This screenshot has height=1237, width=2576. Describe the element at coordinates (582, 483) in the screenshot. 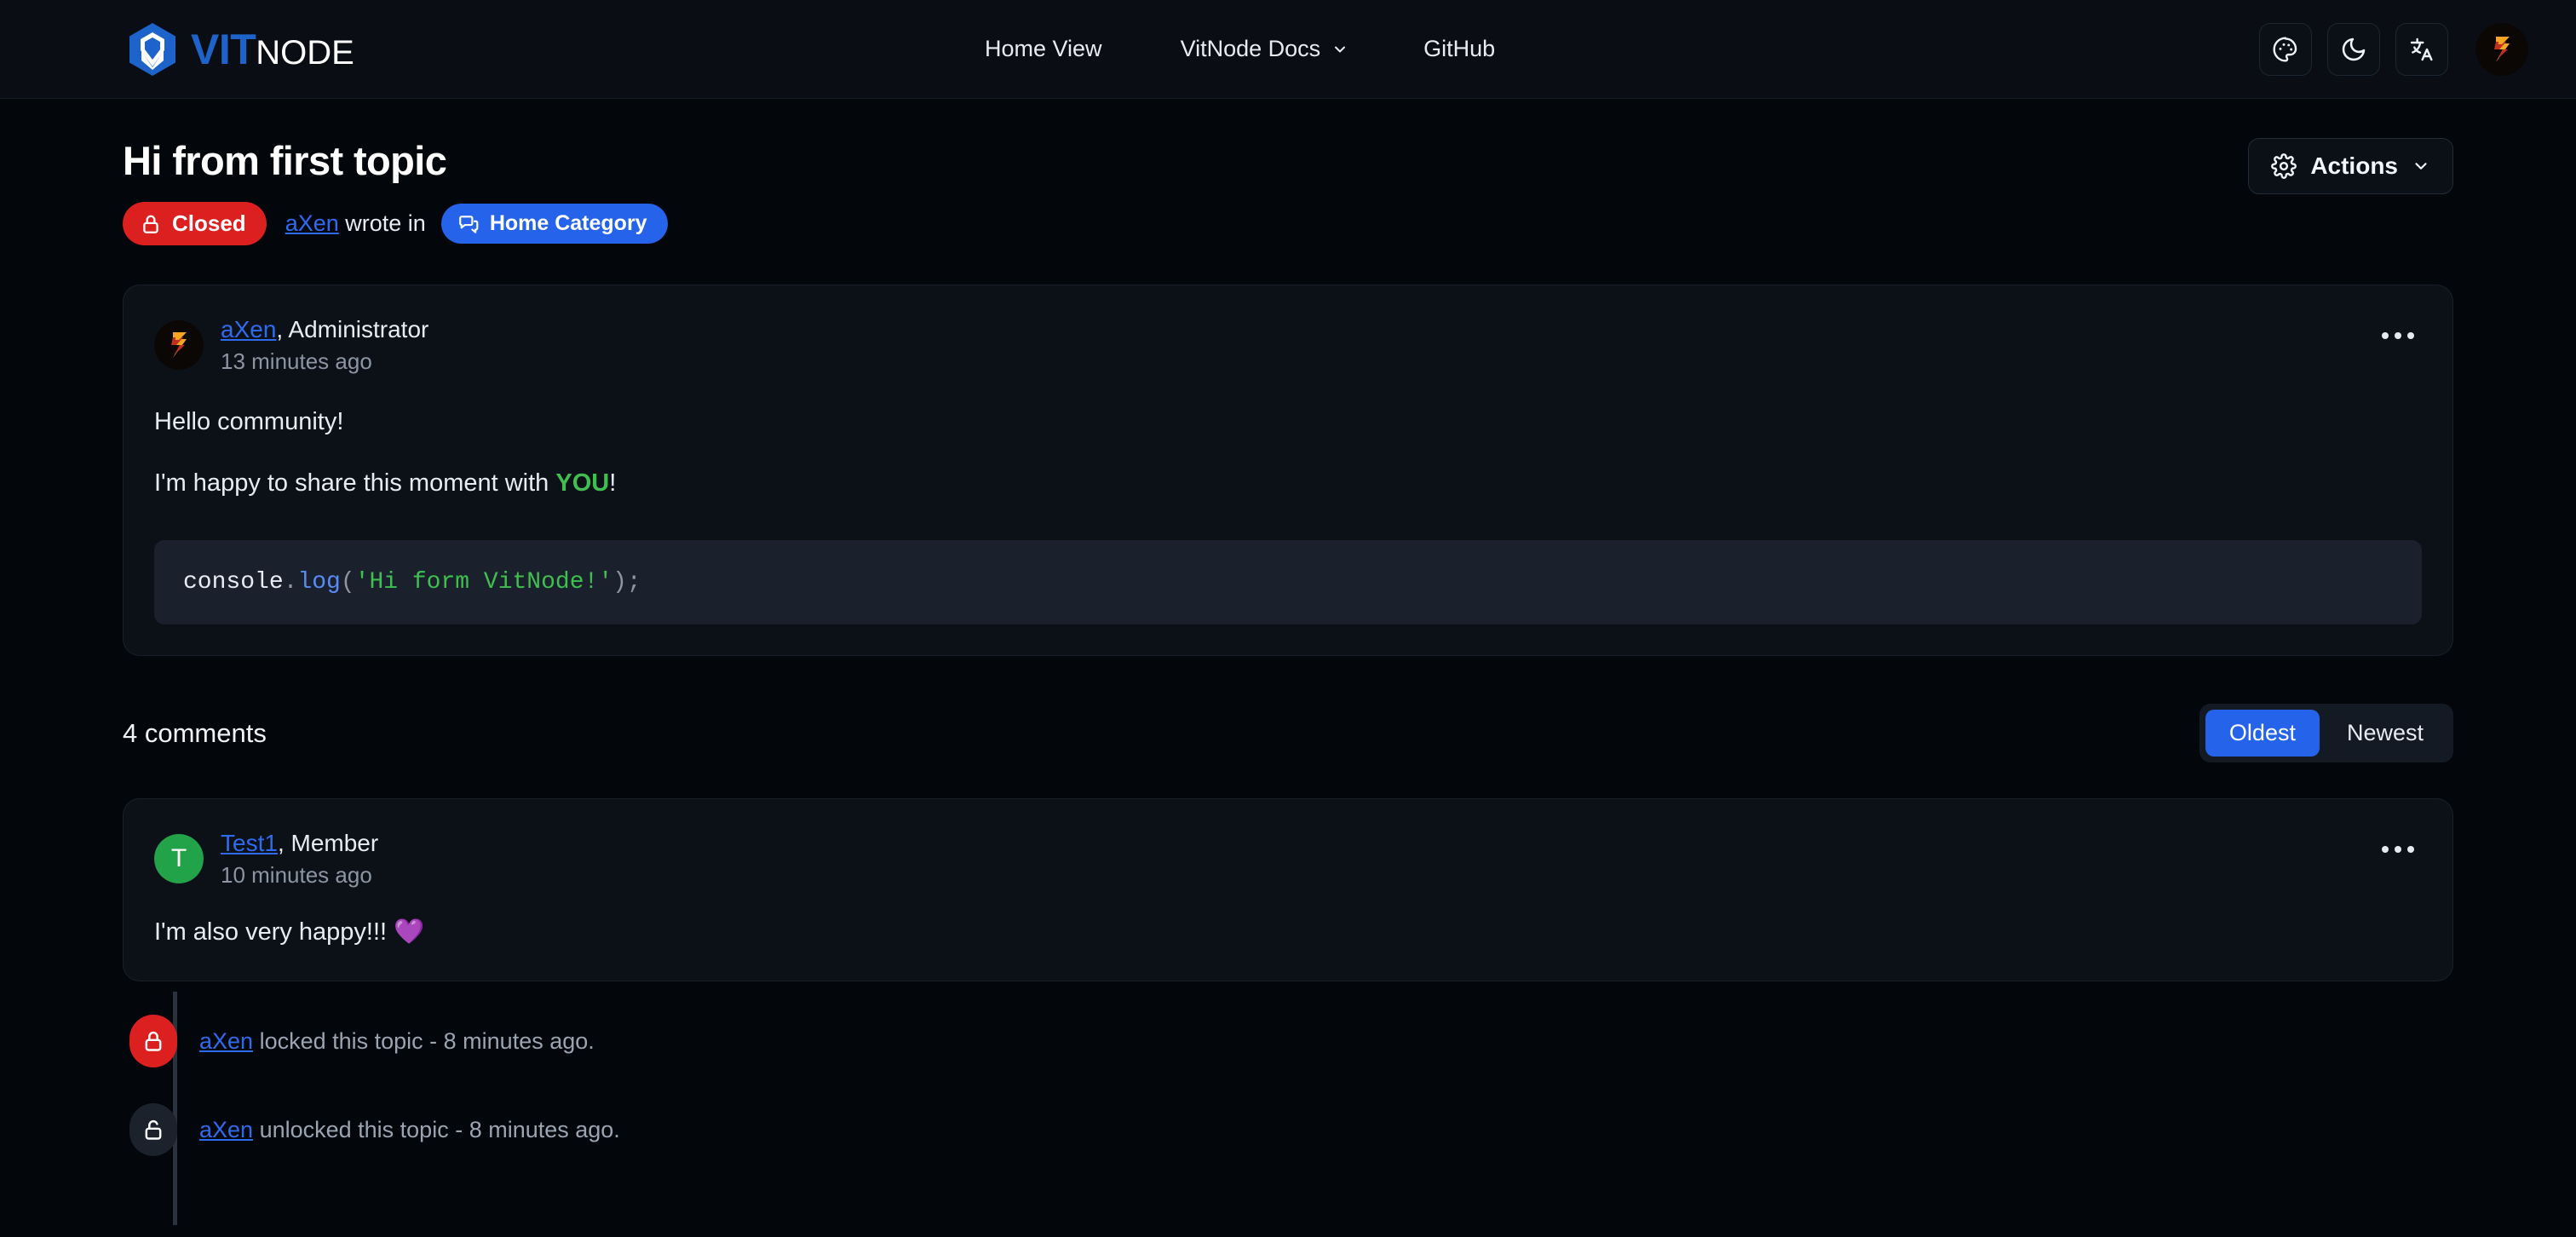

I see `paragraph-highlight: YOU` at that location.